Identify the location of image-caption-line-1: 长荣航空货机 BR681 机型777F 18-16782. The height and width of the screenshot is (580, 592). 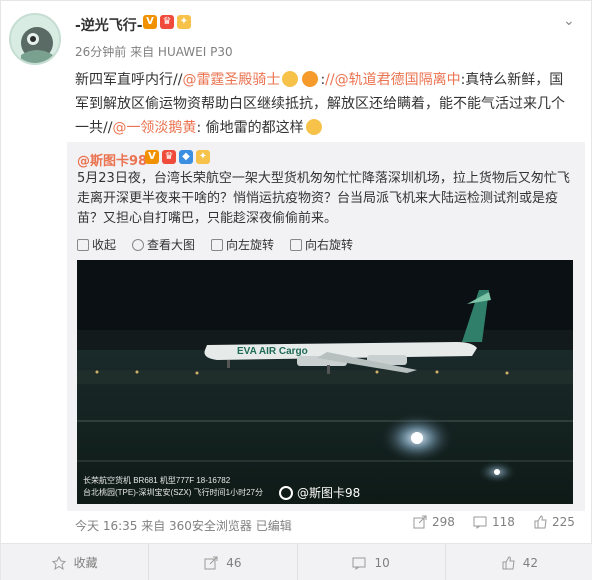
(157, 480).